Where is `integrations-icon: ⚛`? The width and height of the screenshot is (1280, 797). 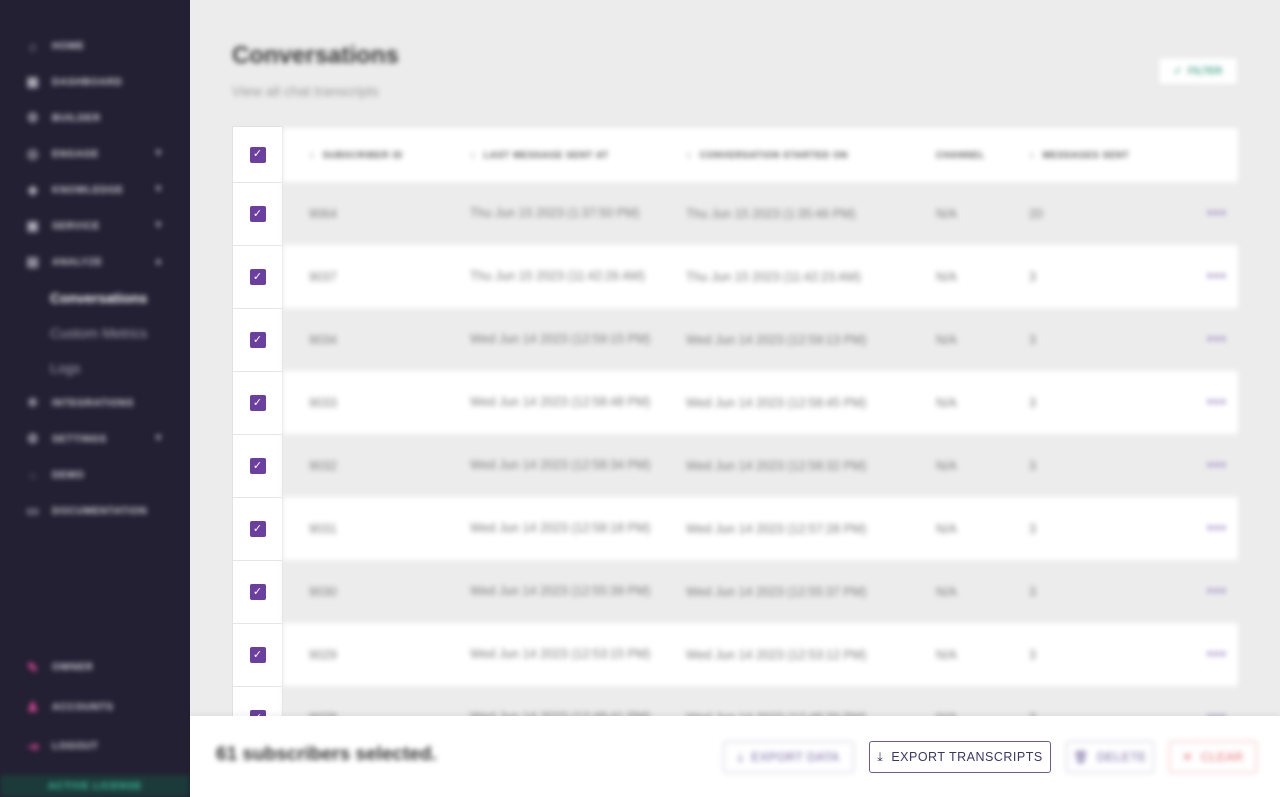
integrations-icon: ⚛ is located at coordinates (33, 402).